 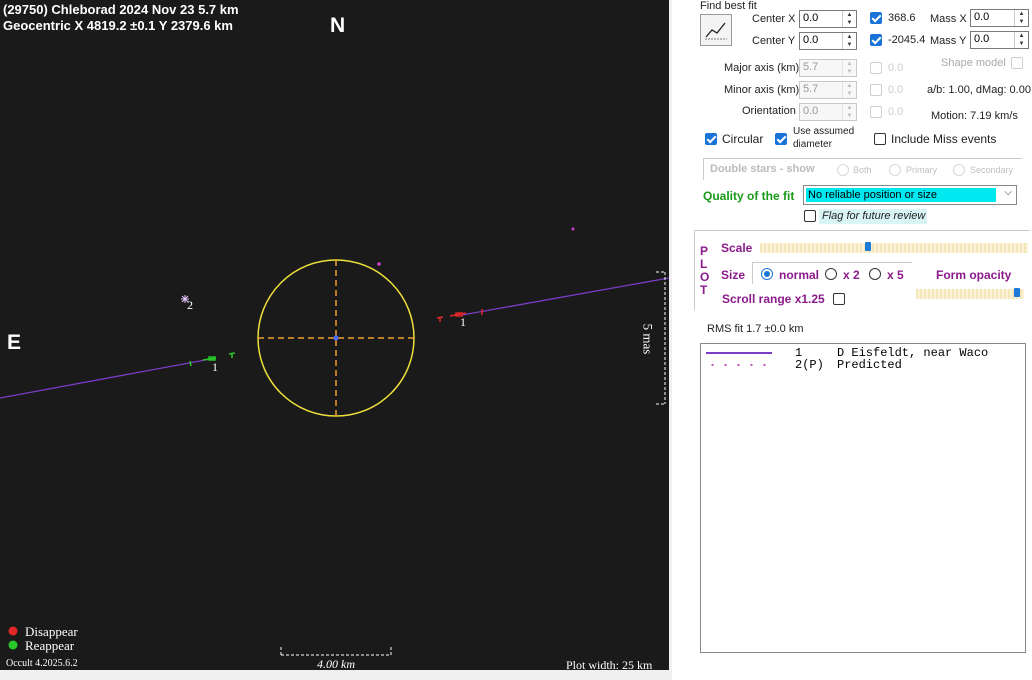 I want to click on list-item-text: Predicted, so click(x=869, y=365).